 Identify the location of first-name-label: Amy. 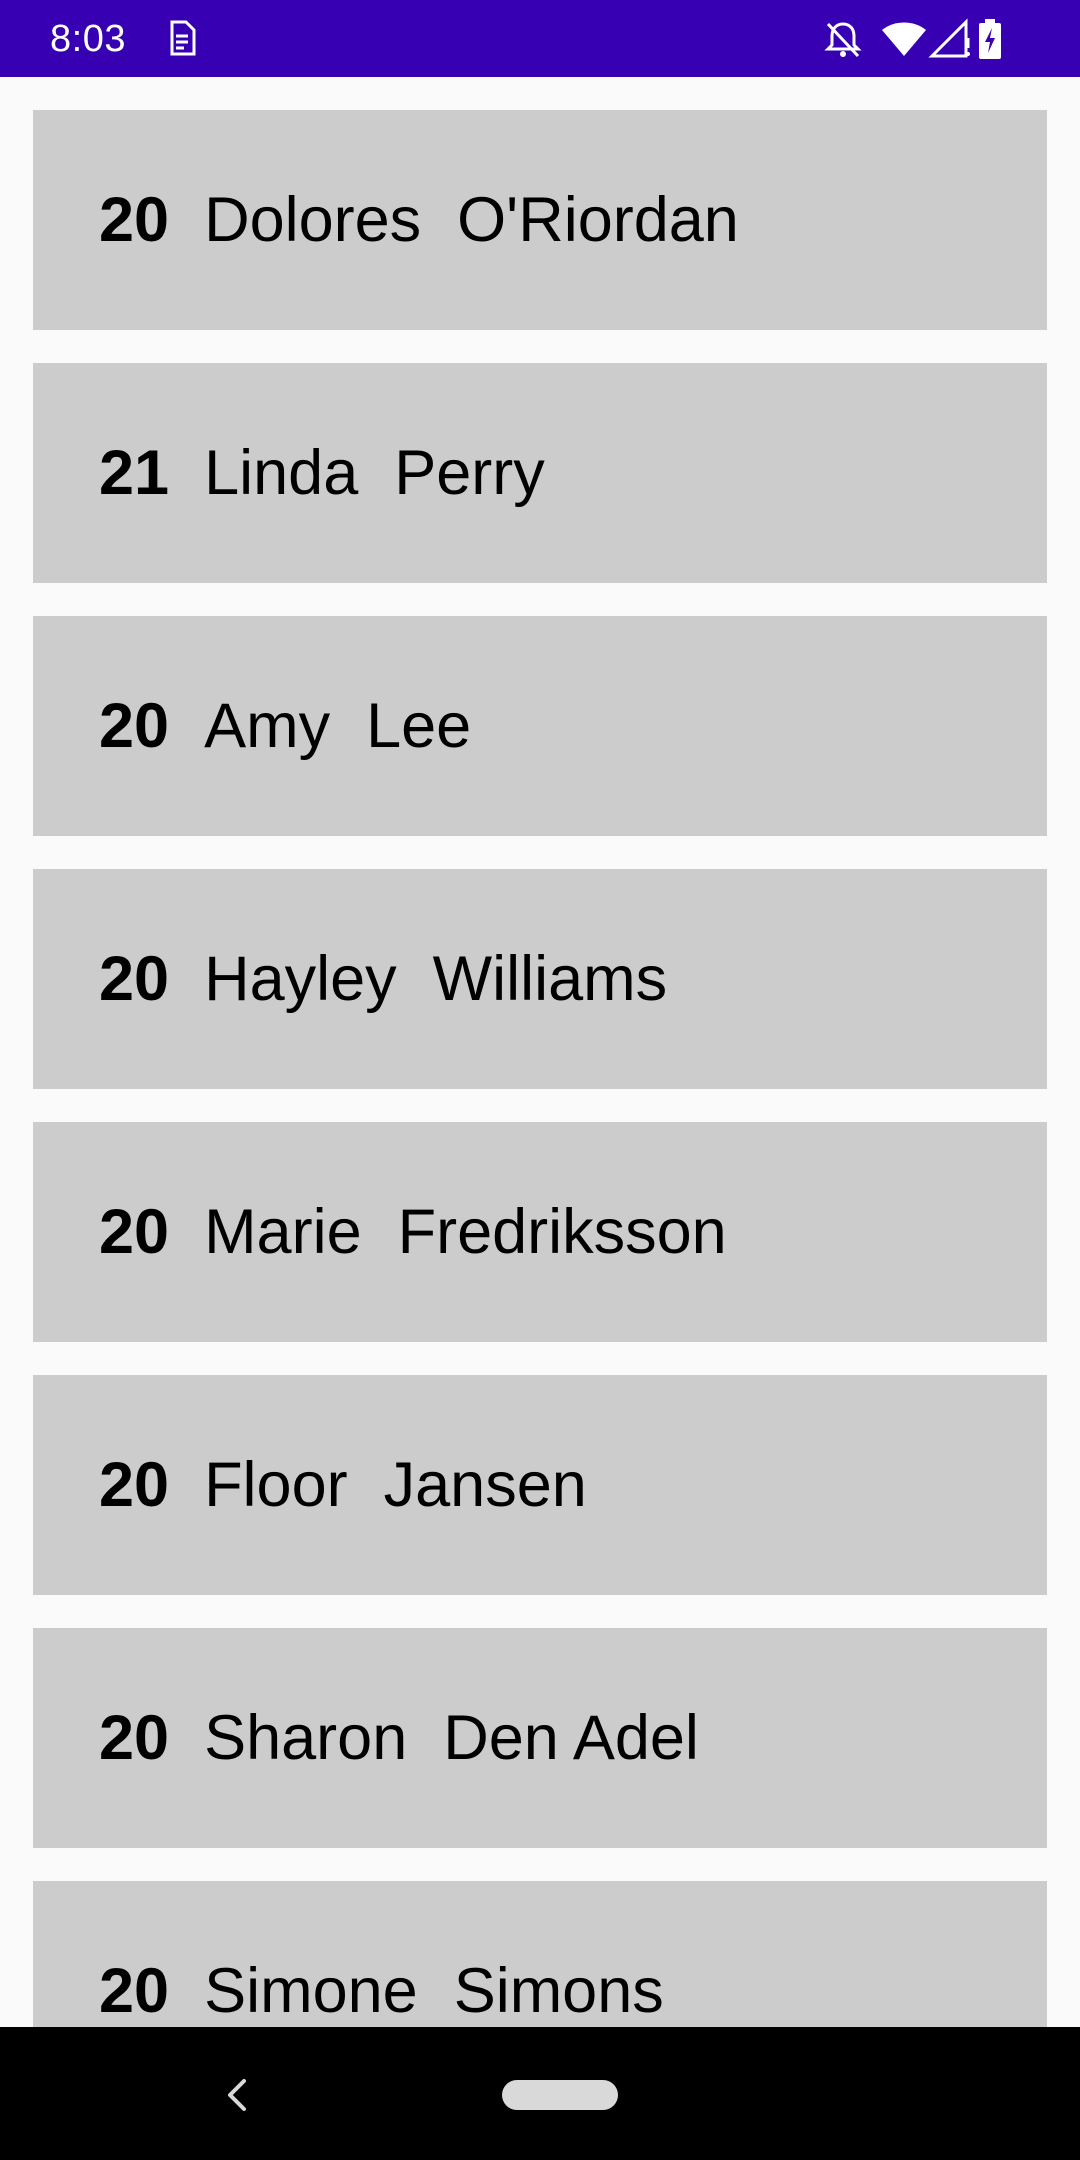
(267, 726).